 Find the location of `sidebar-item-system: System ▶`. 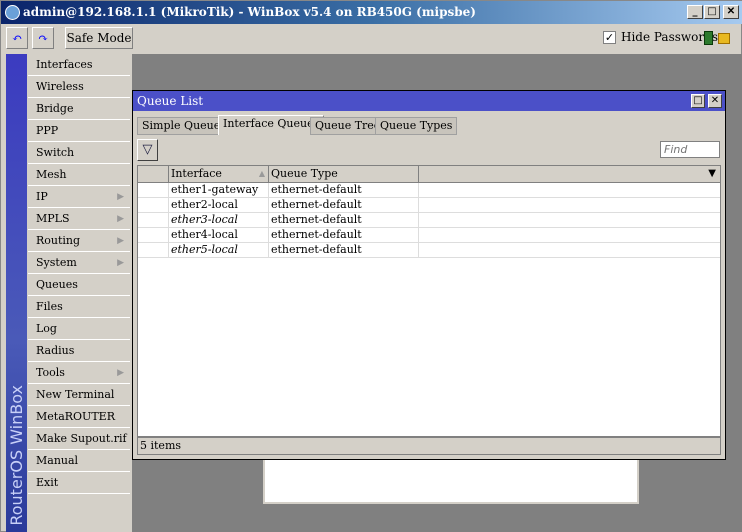

sidebar-item-system: System ▶ is located at coordinates (79, 263).